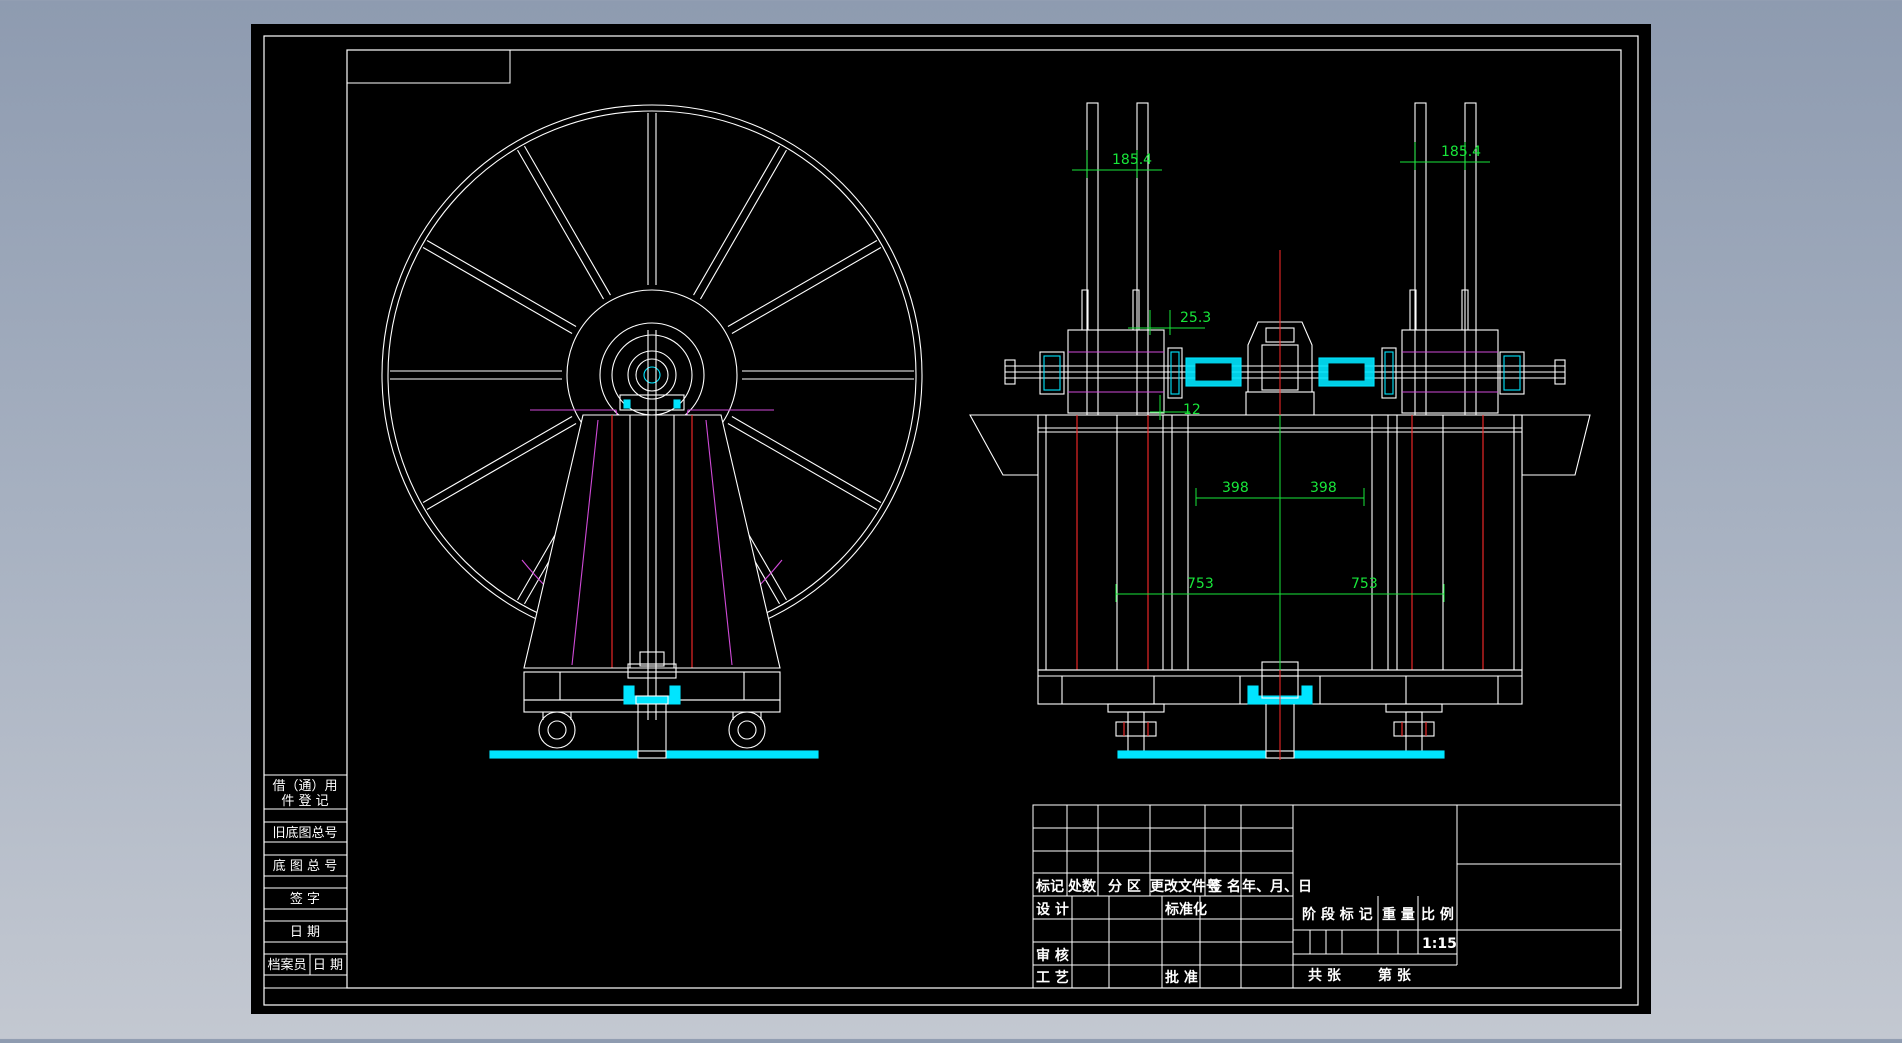 Image resolution: width=1902 pixels, height=1043 pixels. I want to click on side-label-1: 借（通）用, so click(304, 786).